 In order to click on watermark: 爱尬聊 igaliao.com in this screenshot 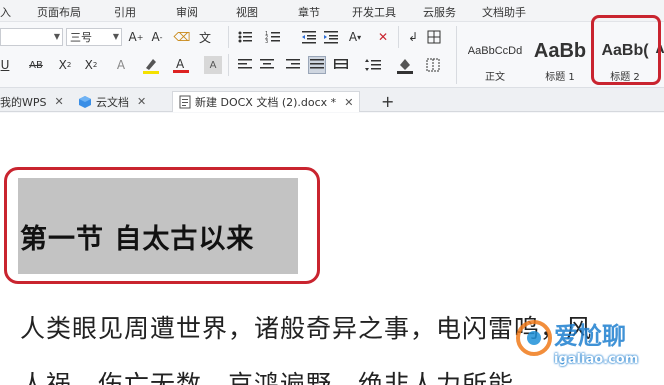, I will do `click(587, 345)`.